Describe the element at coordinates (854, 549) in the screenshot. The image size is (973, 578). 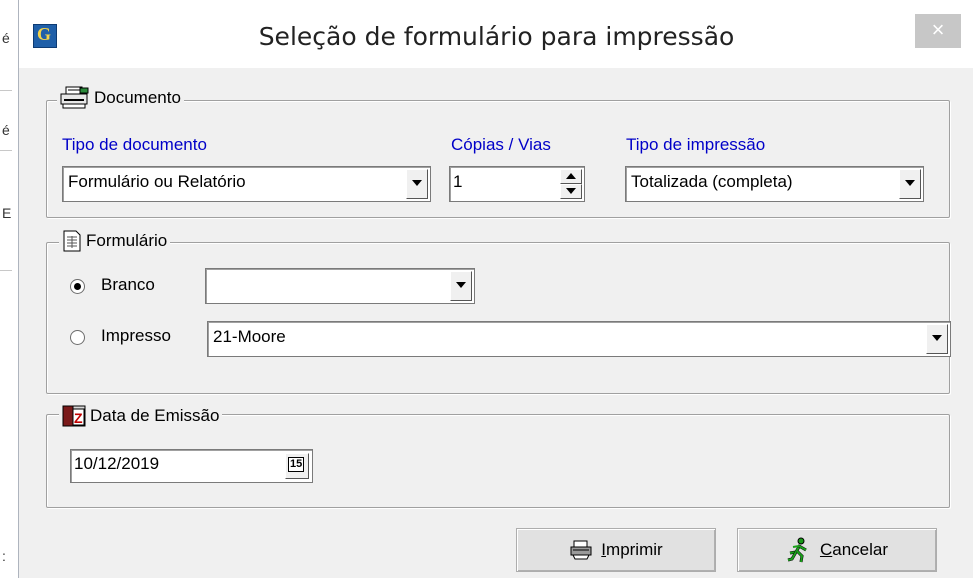
I see `cancelar-label: Cancelar` at that location.